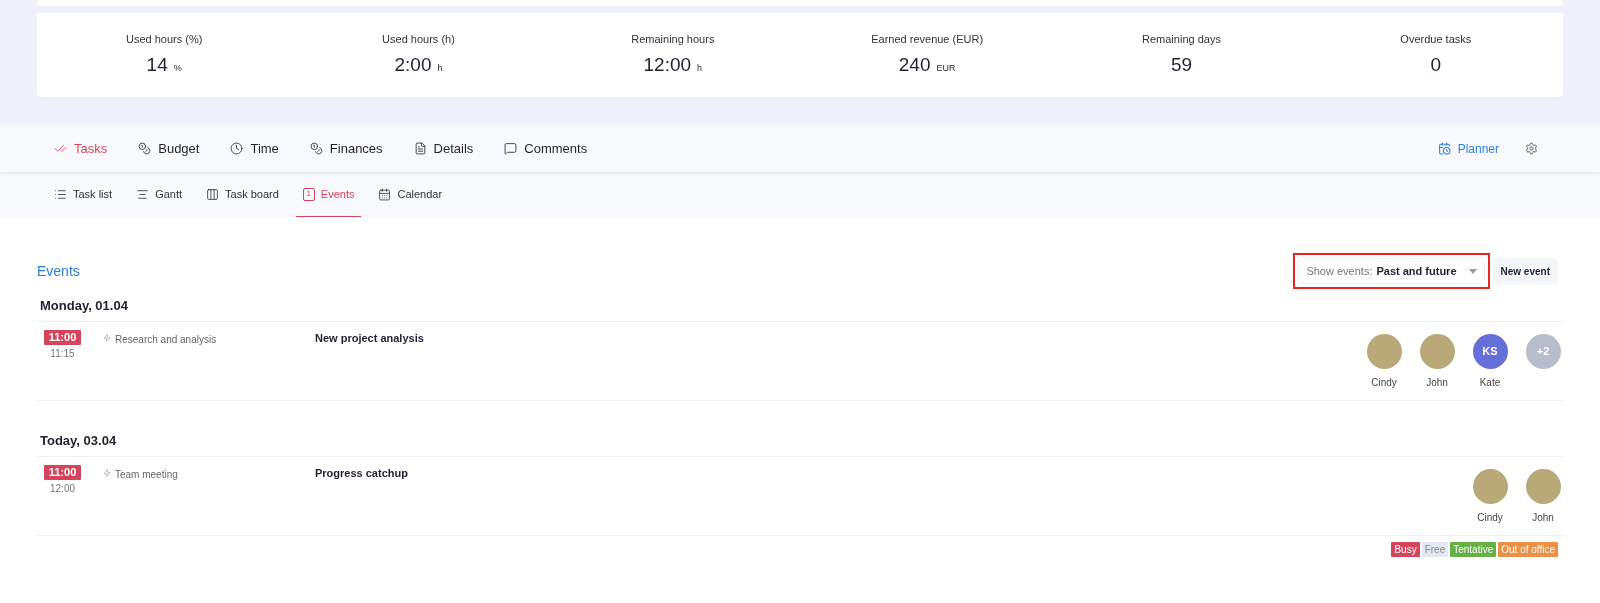 Image resolution: width=1600 pixels, height=603 pixels. Describe the element at coordinates (1405, 549) in the screenshot. I see `legend-tag: Busy` at that location.